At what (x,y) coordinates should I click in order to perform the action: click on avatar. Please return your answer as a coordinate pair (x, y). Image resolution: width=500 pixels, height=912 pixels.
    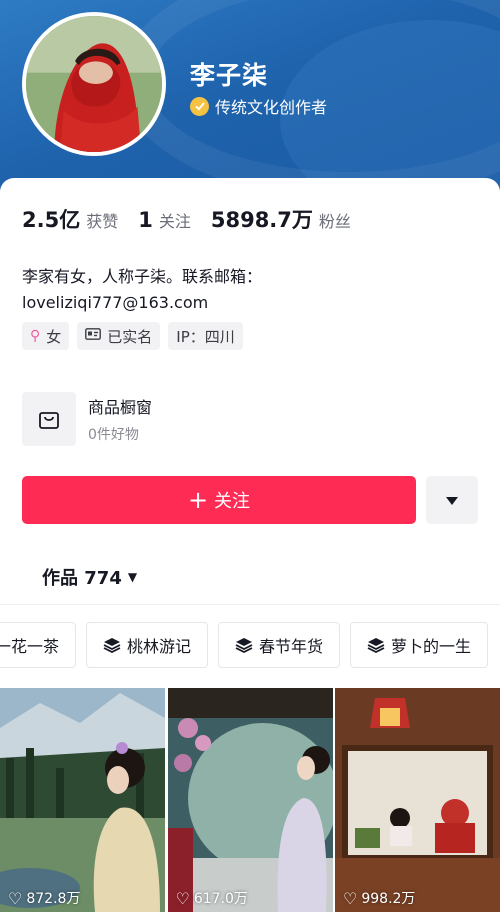
    Looking at the image, I should click on (94, 84).